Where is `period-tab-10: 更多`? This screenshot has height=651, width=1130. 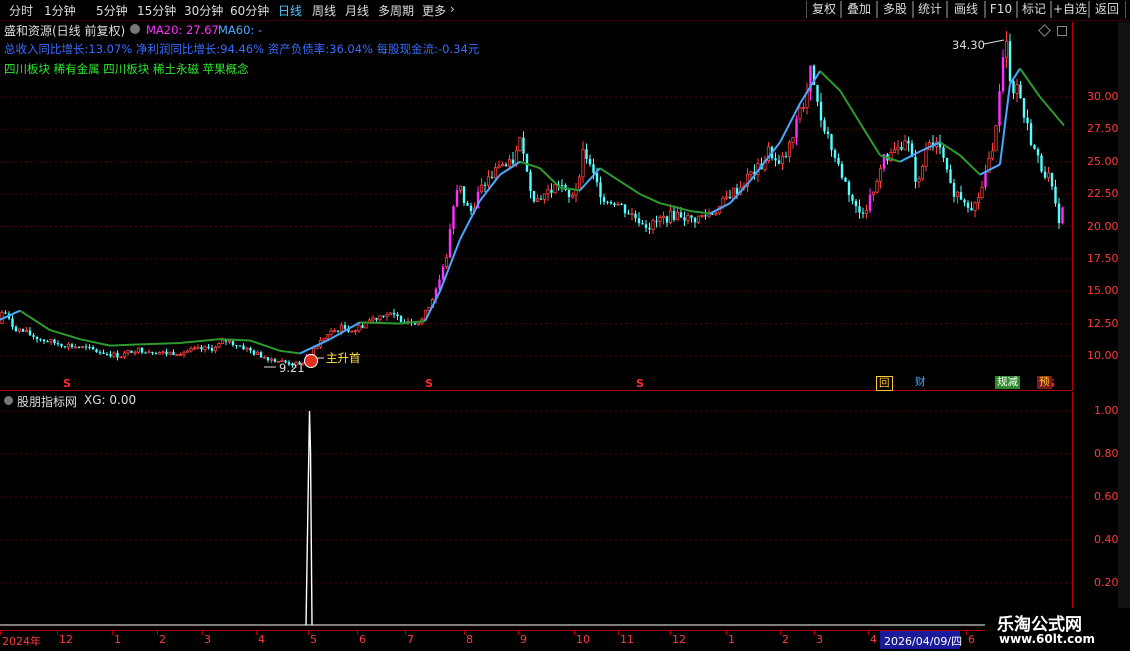
period-tab-10: 更多 is located at coordinates (434, 10).